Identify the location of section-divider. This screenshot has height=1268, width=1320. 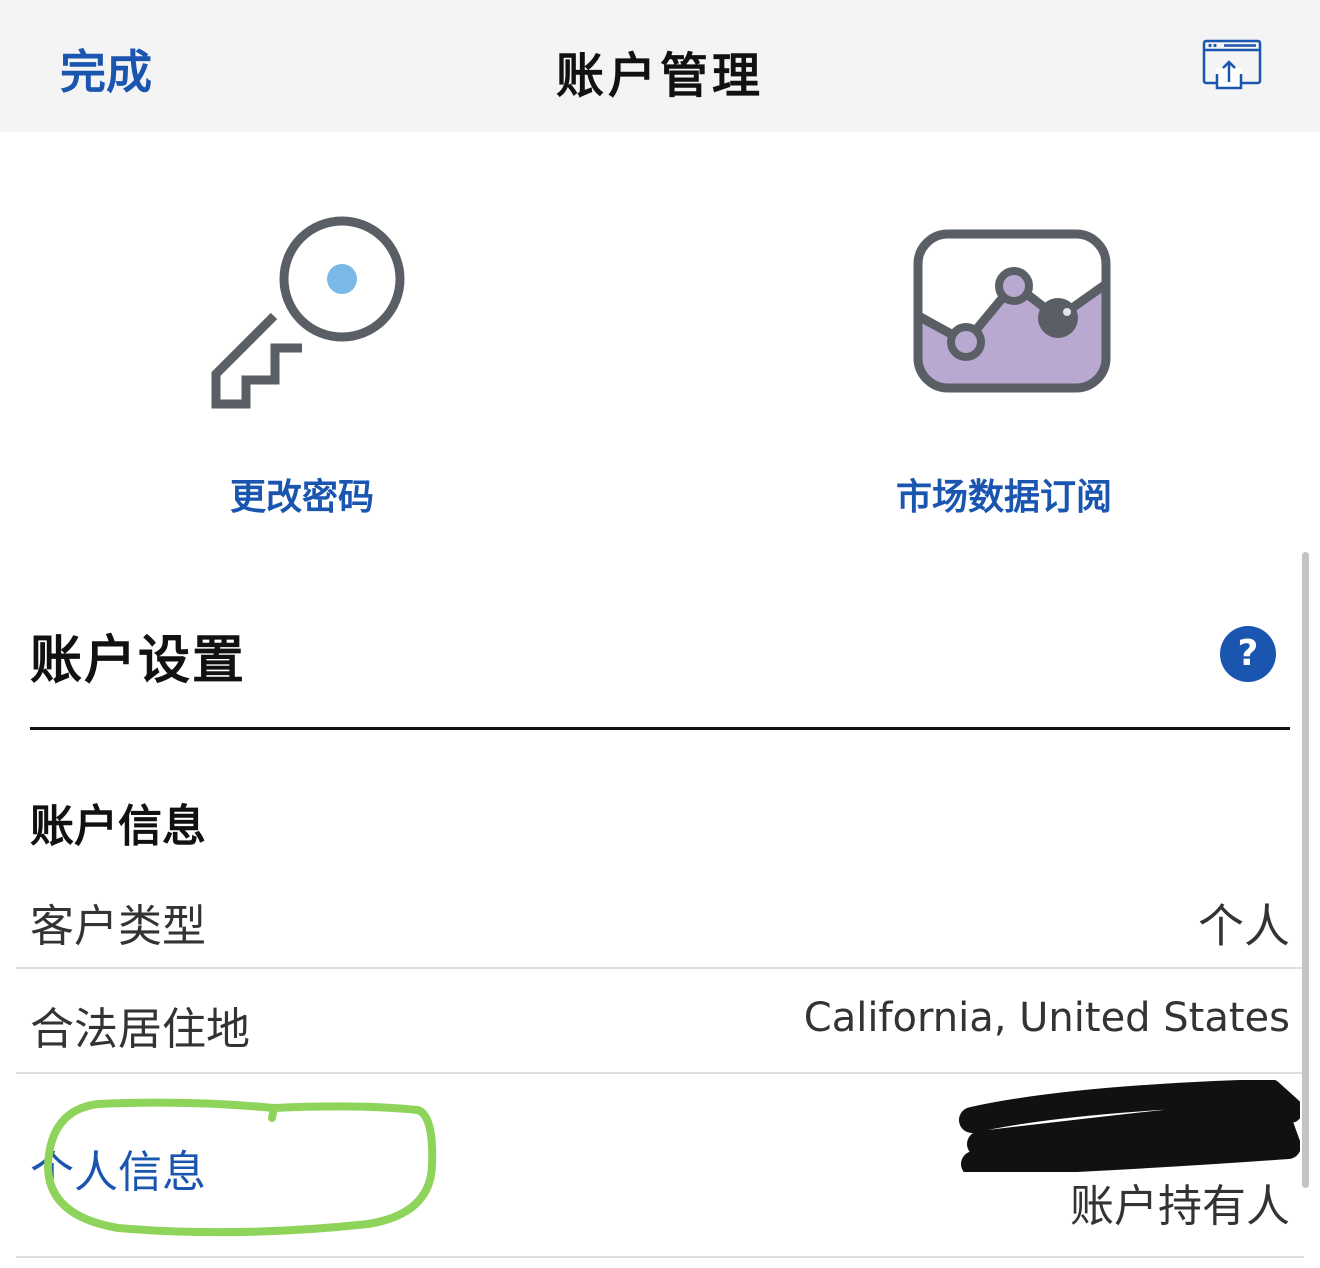
(660, 728).